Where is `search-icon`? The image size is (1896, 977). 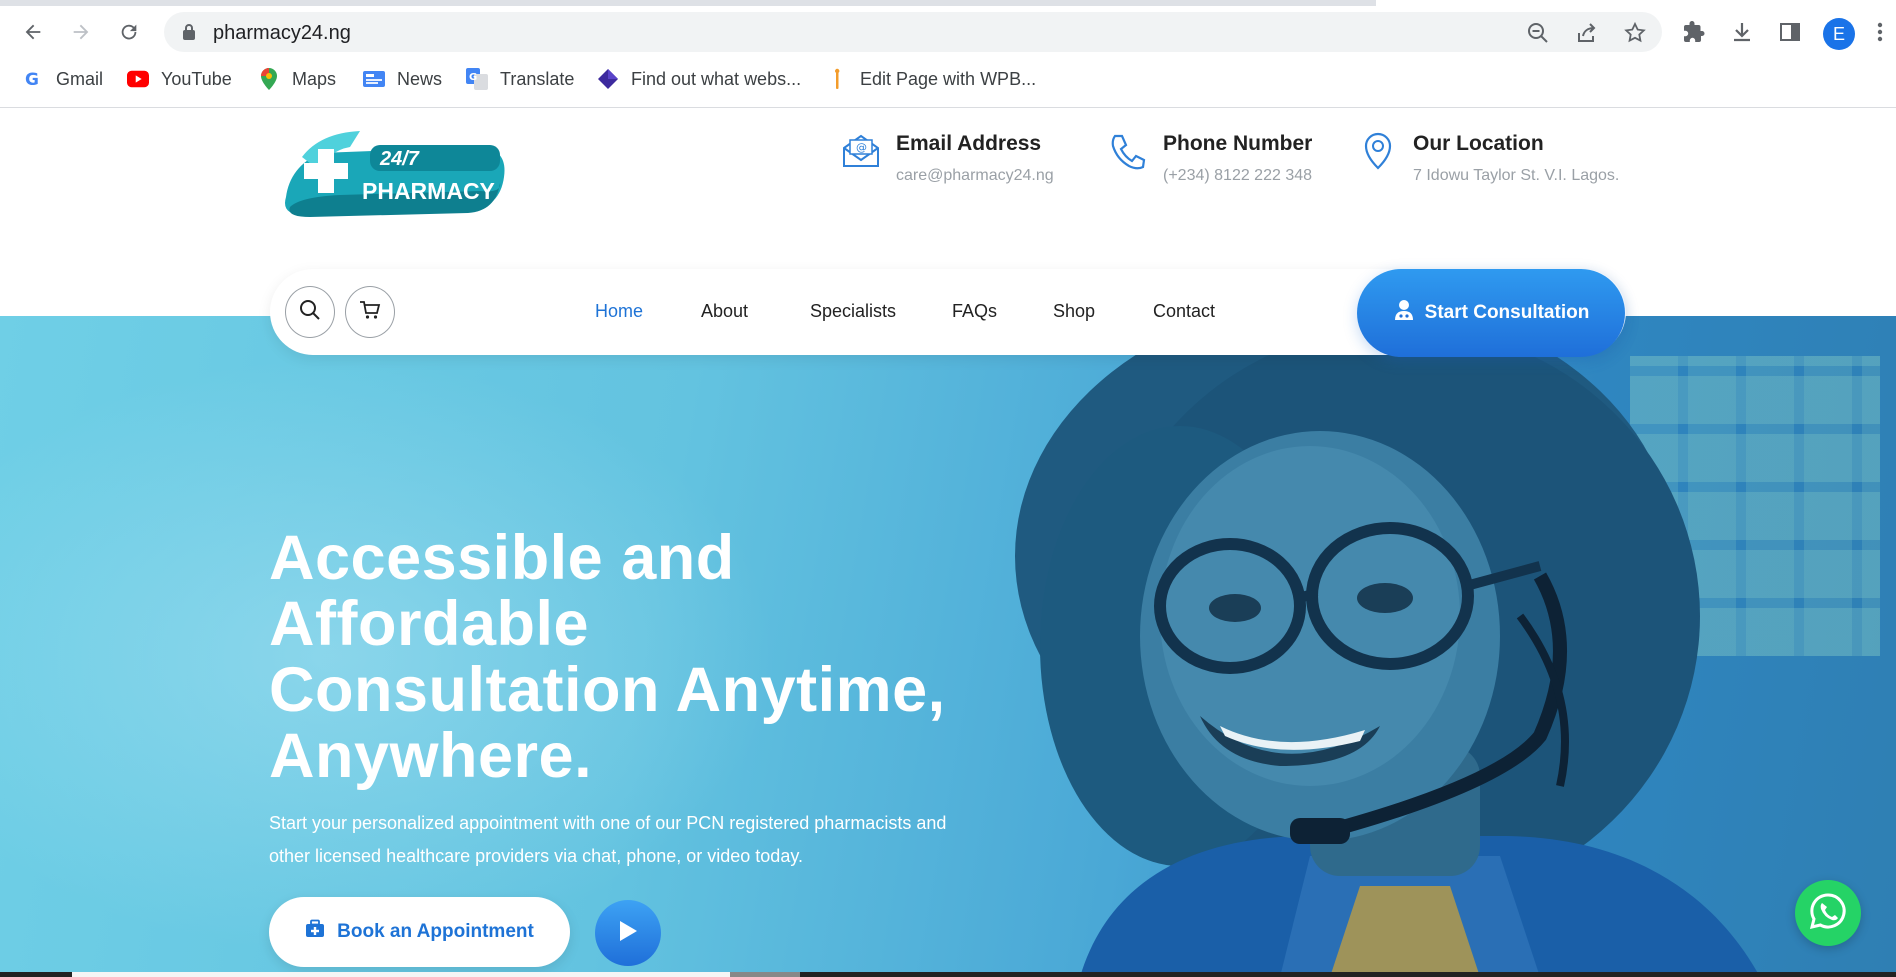
search-icon is located at coordinates (310, 312).